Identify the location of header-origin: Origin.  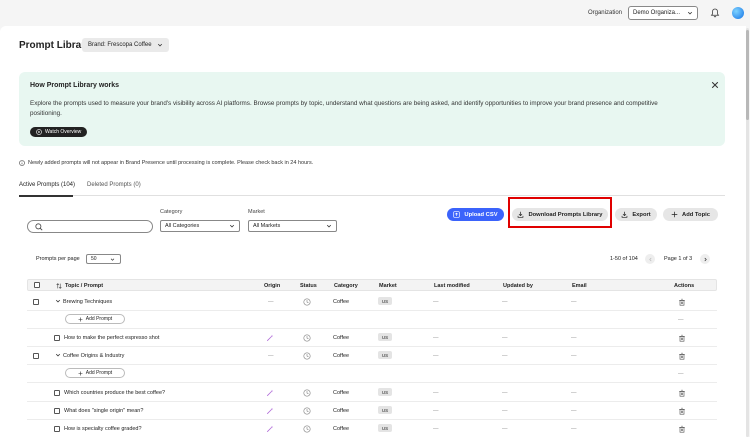
(272, 286).